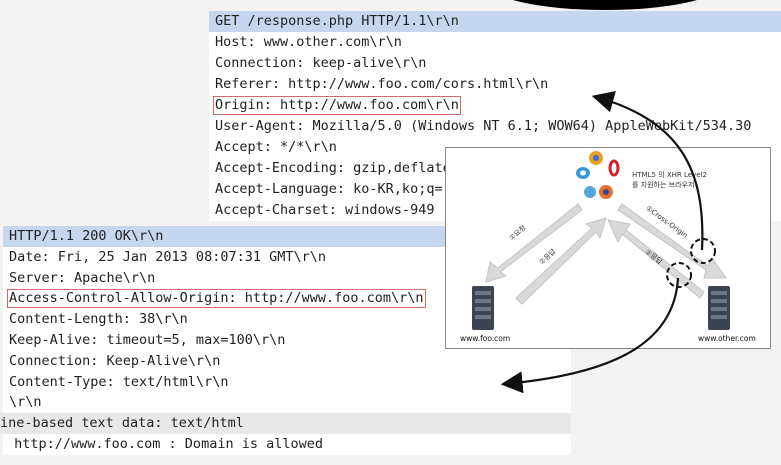 This screenshot has height=465, width=781. Describe the element at coordinates (605, 5) in the screenshot. I see `black-ellipse-shape` at that location.